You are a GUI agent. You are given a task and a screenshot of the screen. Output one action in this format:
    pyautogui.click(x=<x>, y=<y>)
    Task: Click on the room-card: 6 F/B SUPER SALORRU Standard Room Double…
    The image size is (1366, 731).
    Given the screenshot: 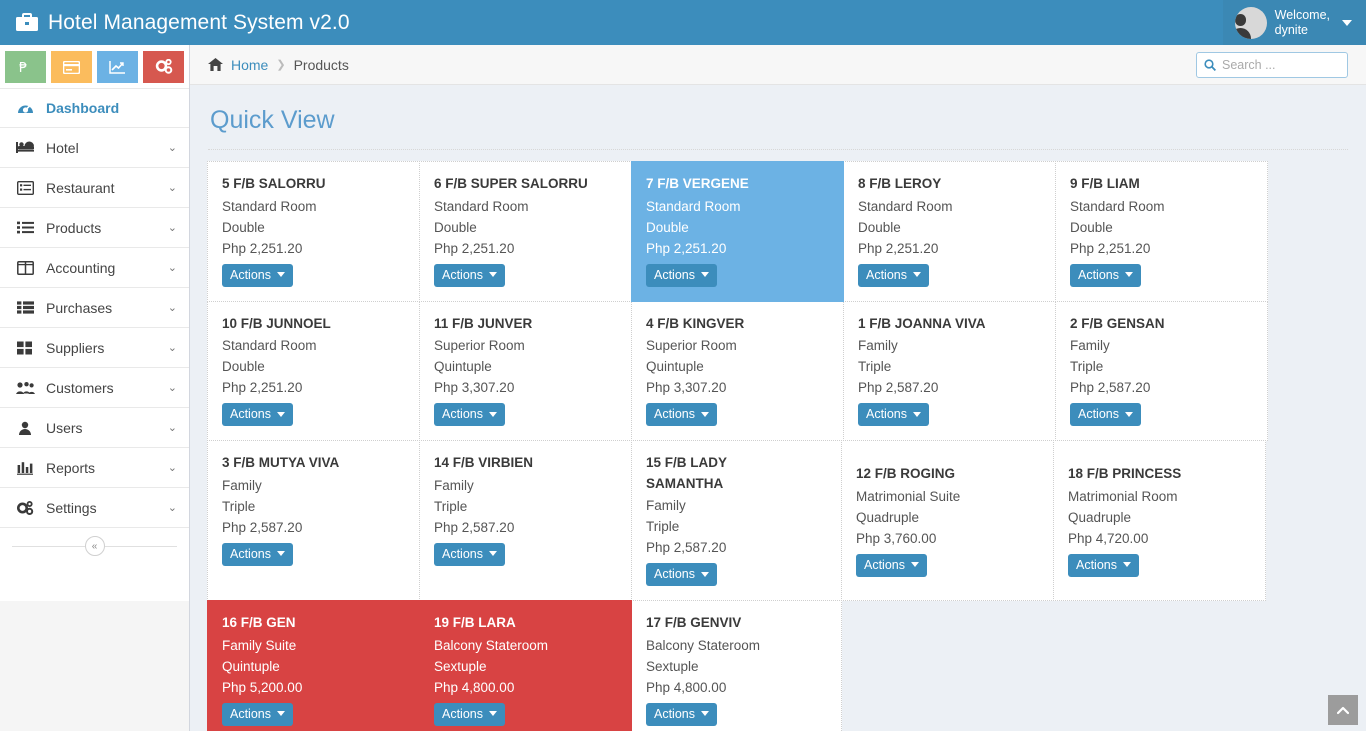 What is the action you would take?
    pyautogui.click(x=525, y=231)
    